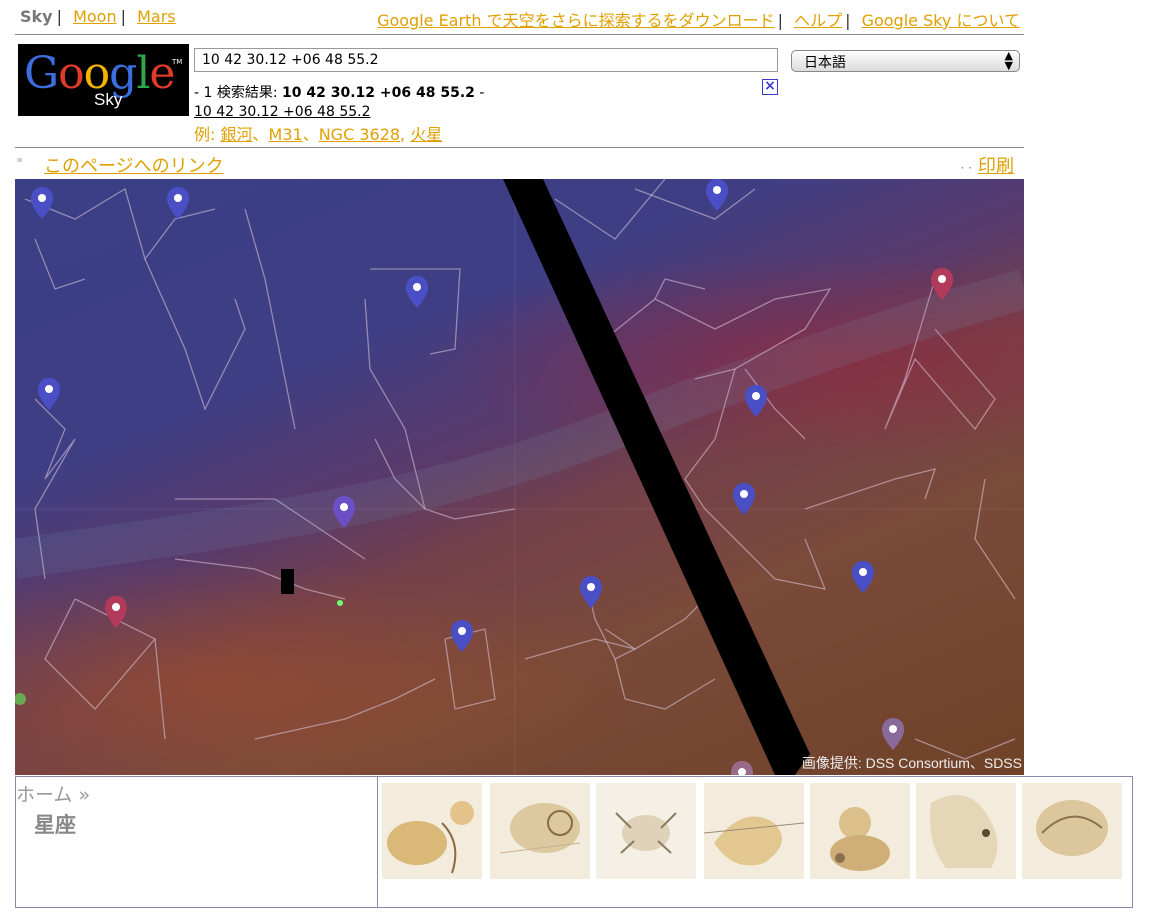 This screenshot has width=1149, height=922. Describe the element at coordinates (287, 581) in the screenshot. I see `missing-data-patch` at that location.